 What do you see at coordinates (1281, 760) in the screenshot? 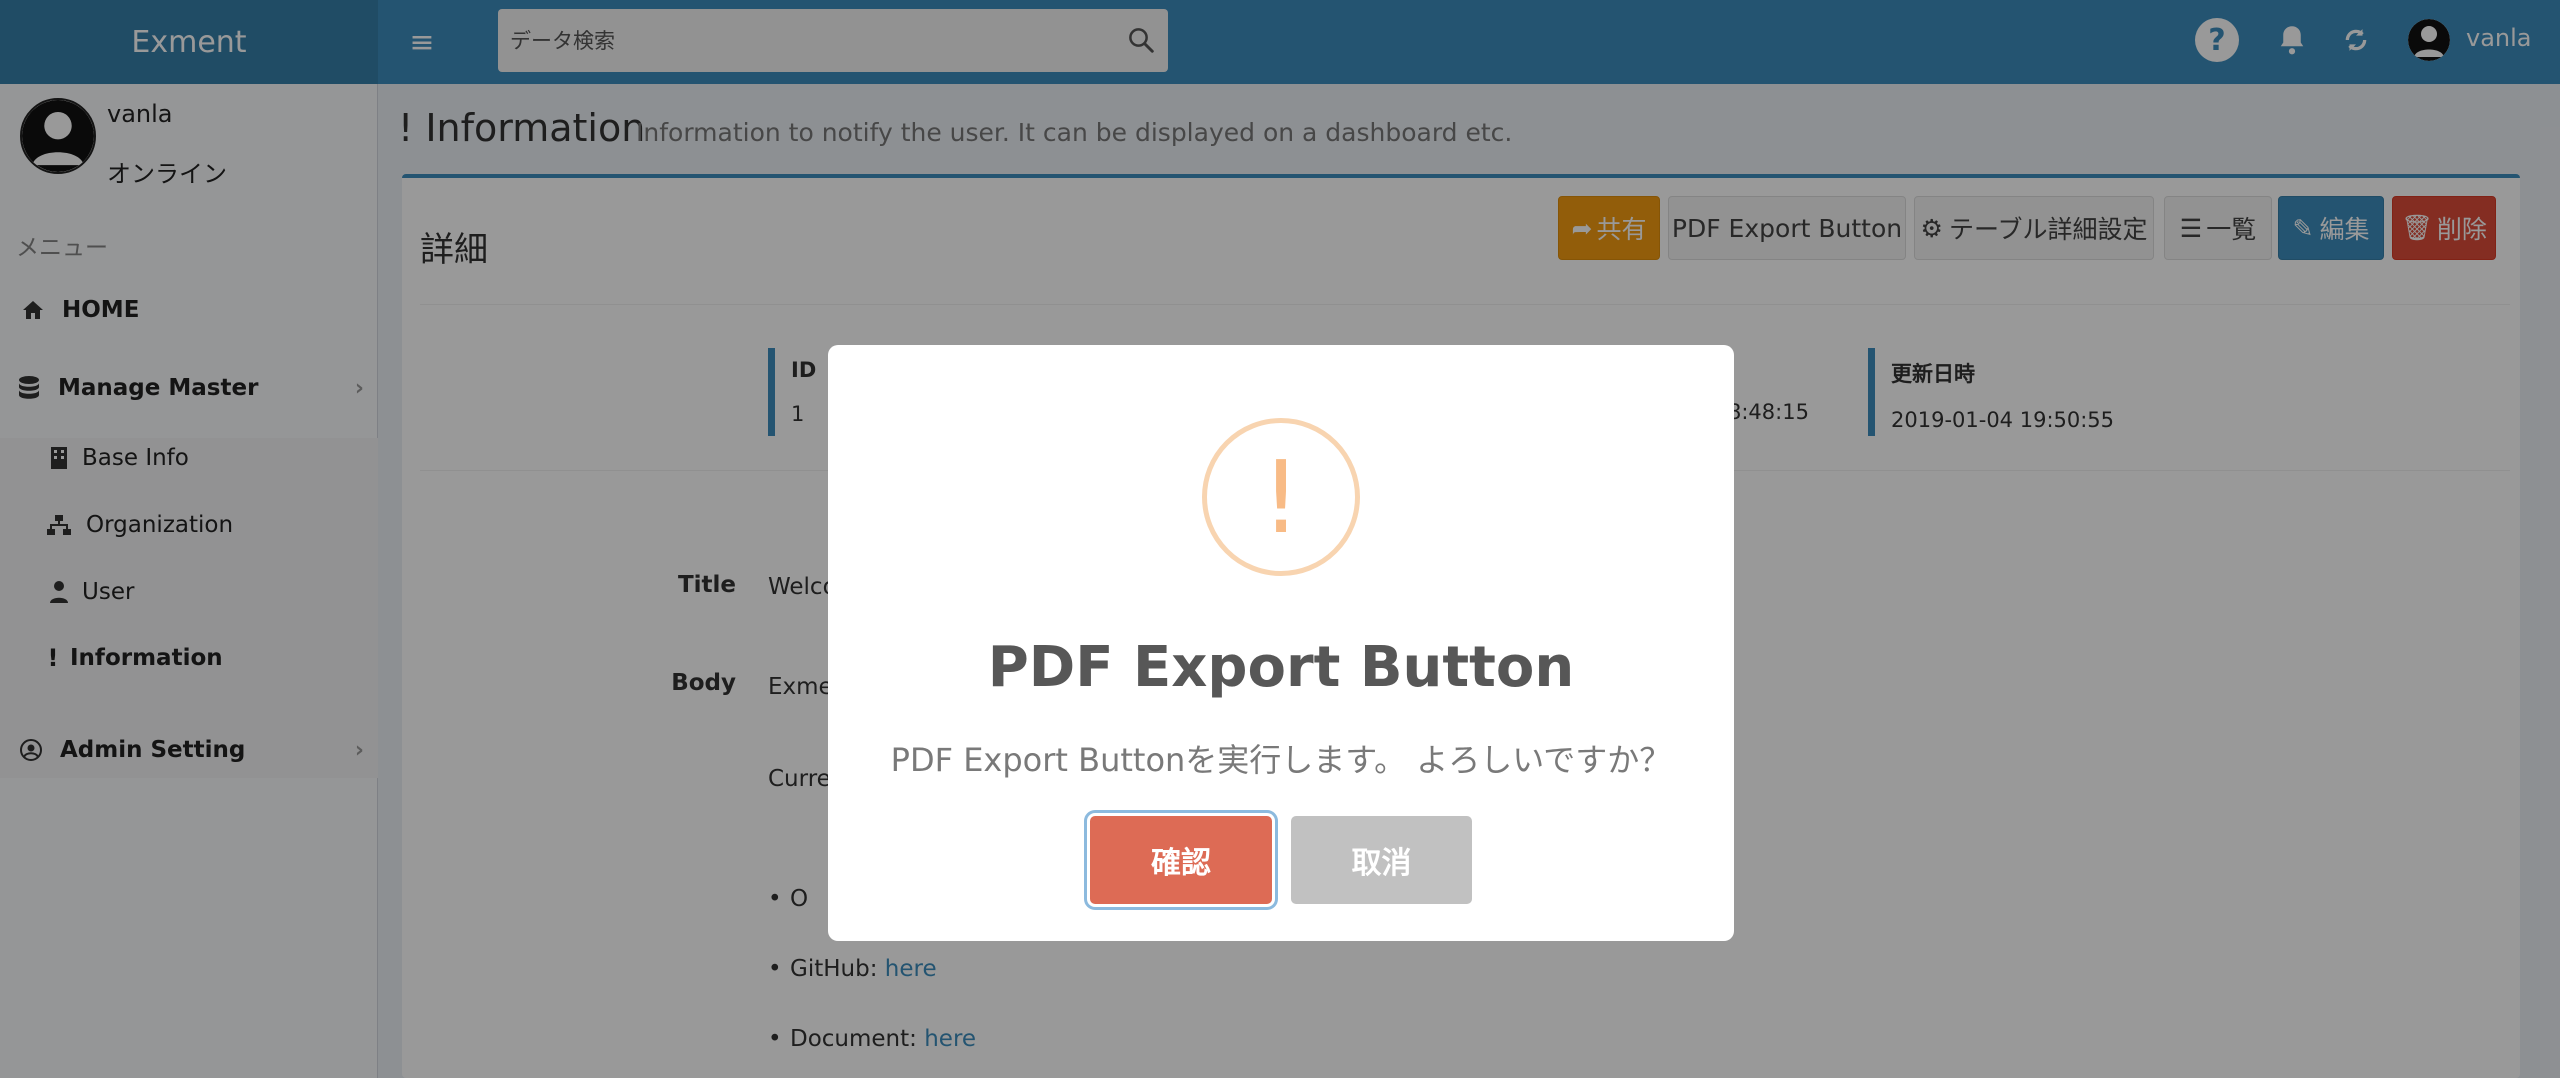
I see `dialog-message: PDF Export Buttonを実行します。 よろしいですか？` at bounding box center [1281, 760].